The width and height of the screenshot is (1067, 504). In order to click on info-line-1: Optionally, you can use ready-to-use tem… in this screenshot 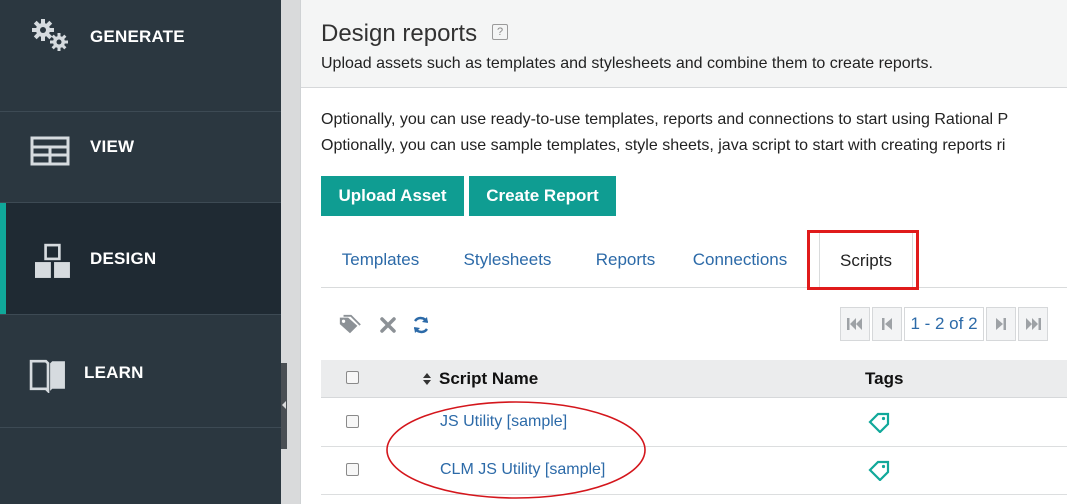, I will do `click(665, 119)`.